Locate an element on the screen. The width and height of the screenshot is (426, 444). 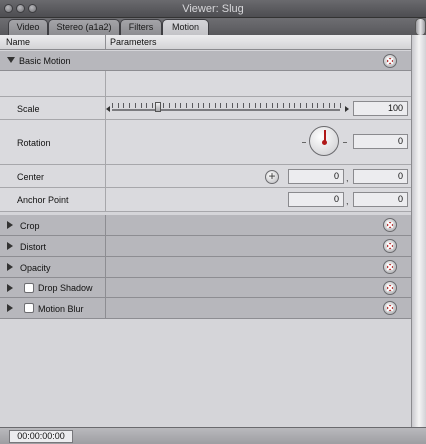
bottom-bar: 00:00:00:00 is located at coordinates (213, 435).